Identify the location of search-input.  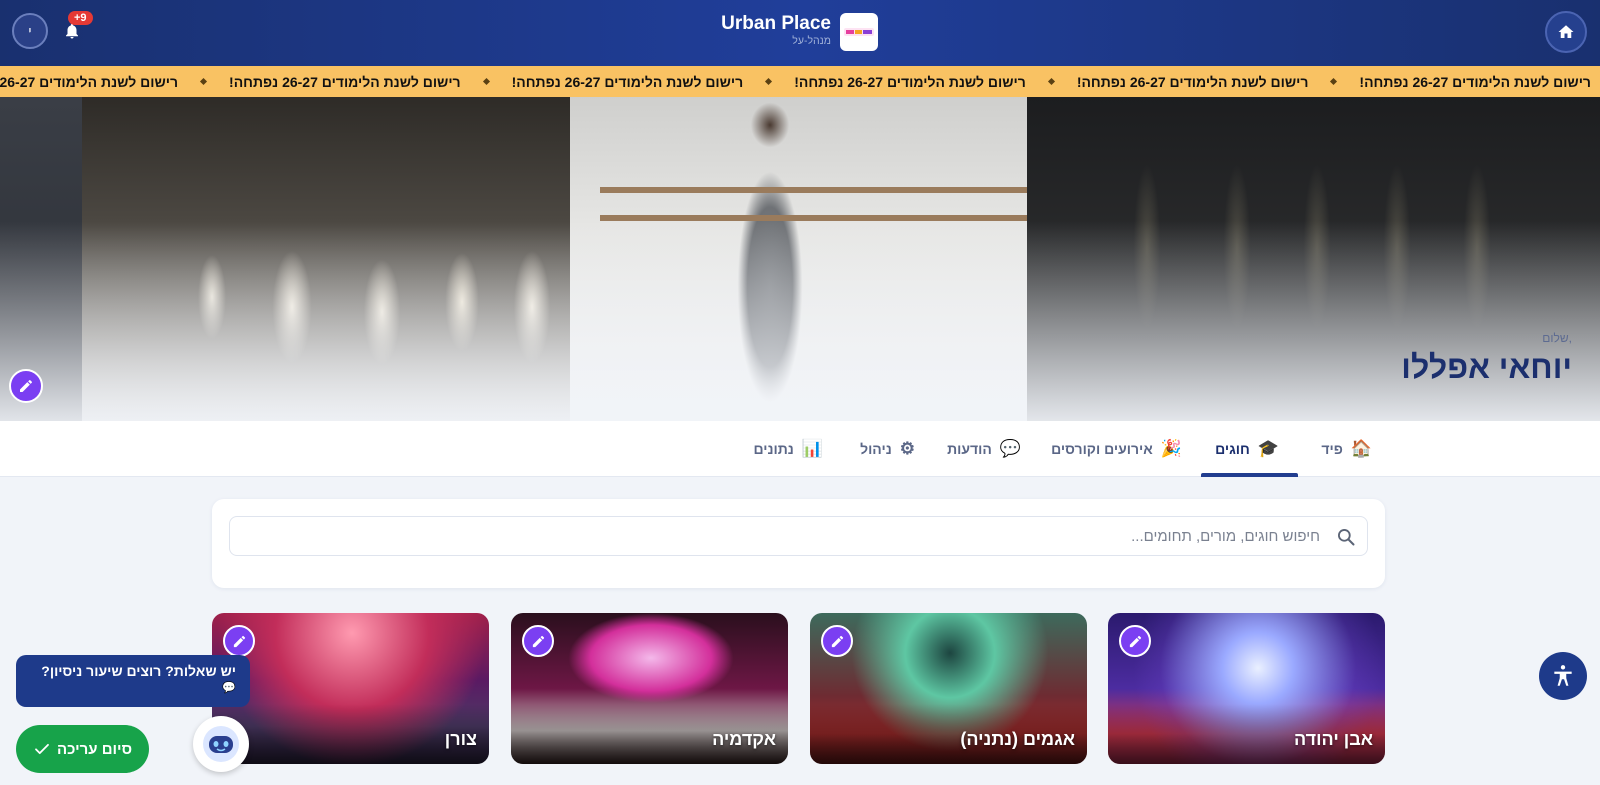
(780, 536).